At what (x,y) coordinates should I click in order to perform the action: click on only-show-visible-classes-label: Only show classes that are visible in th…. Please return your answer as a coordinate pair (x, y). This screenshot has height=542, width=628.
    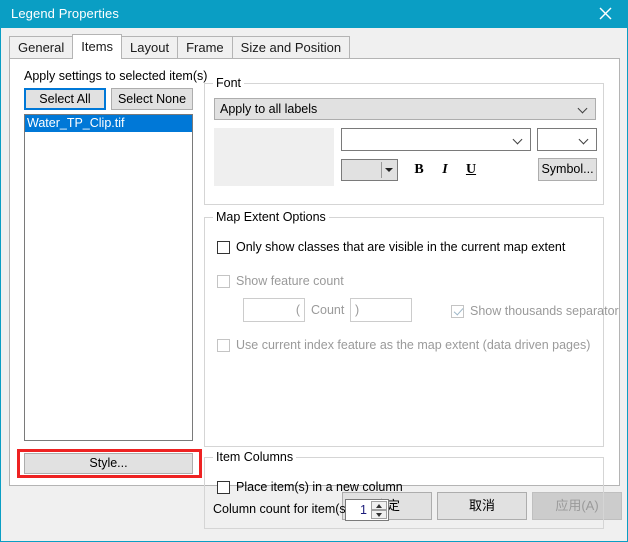
    Looking at the image, I should click on (401, 247).